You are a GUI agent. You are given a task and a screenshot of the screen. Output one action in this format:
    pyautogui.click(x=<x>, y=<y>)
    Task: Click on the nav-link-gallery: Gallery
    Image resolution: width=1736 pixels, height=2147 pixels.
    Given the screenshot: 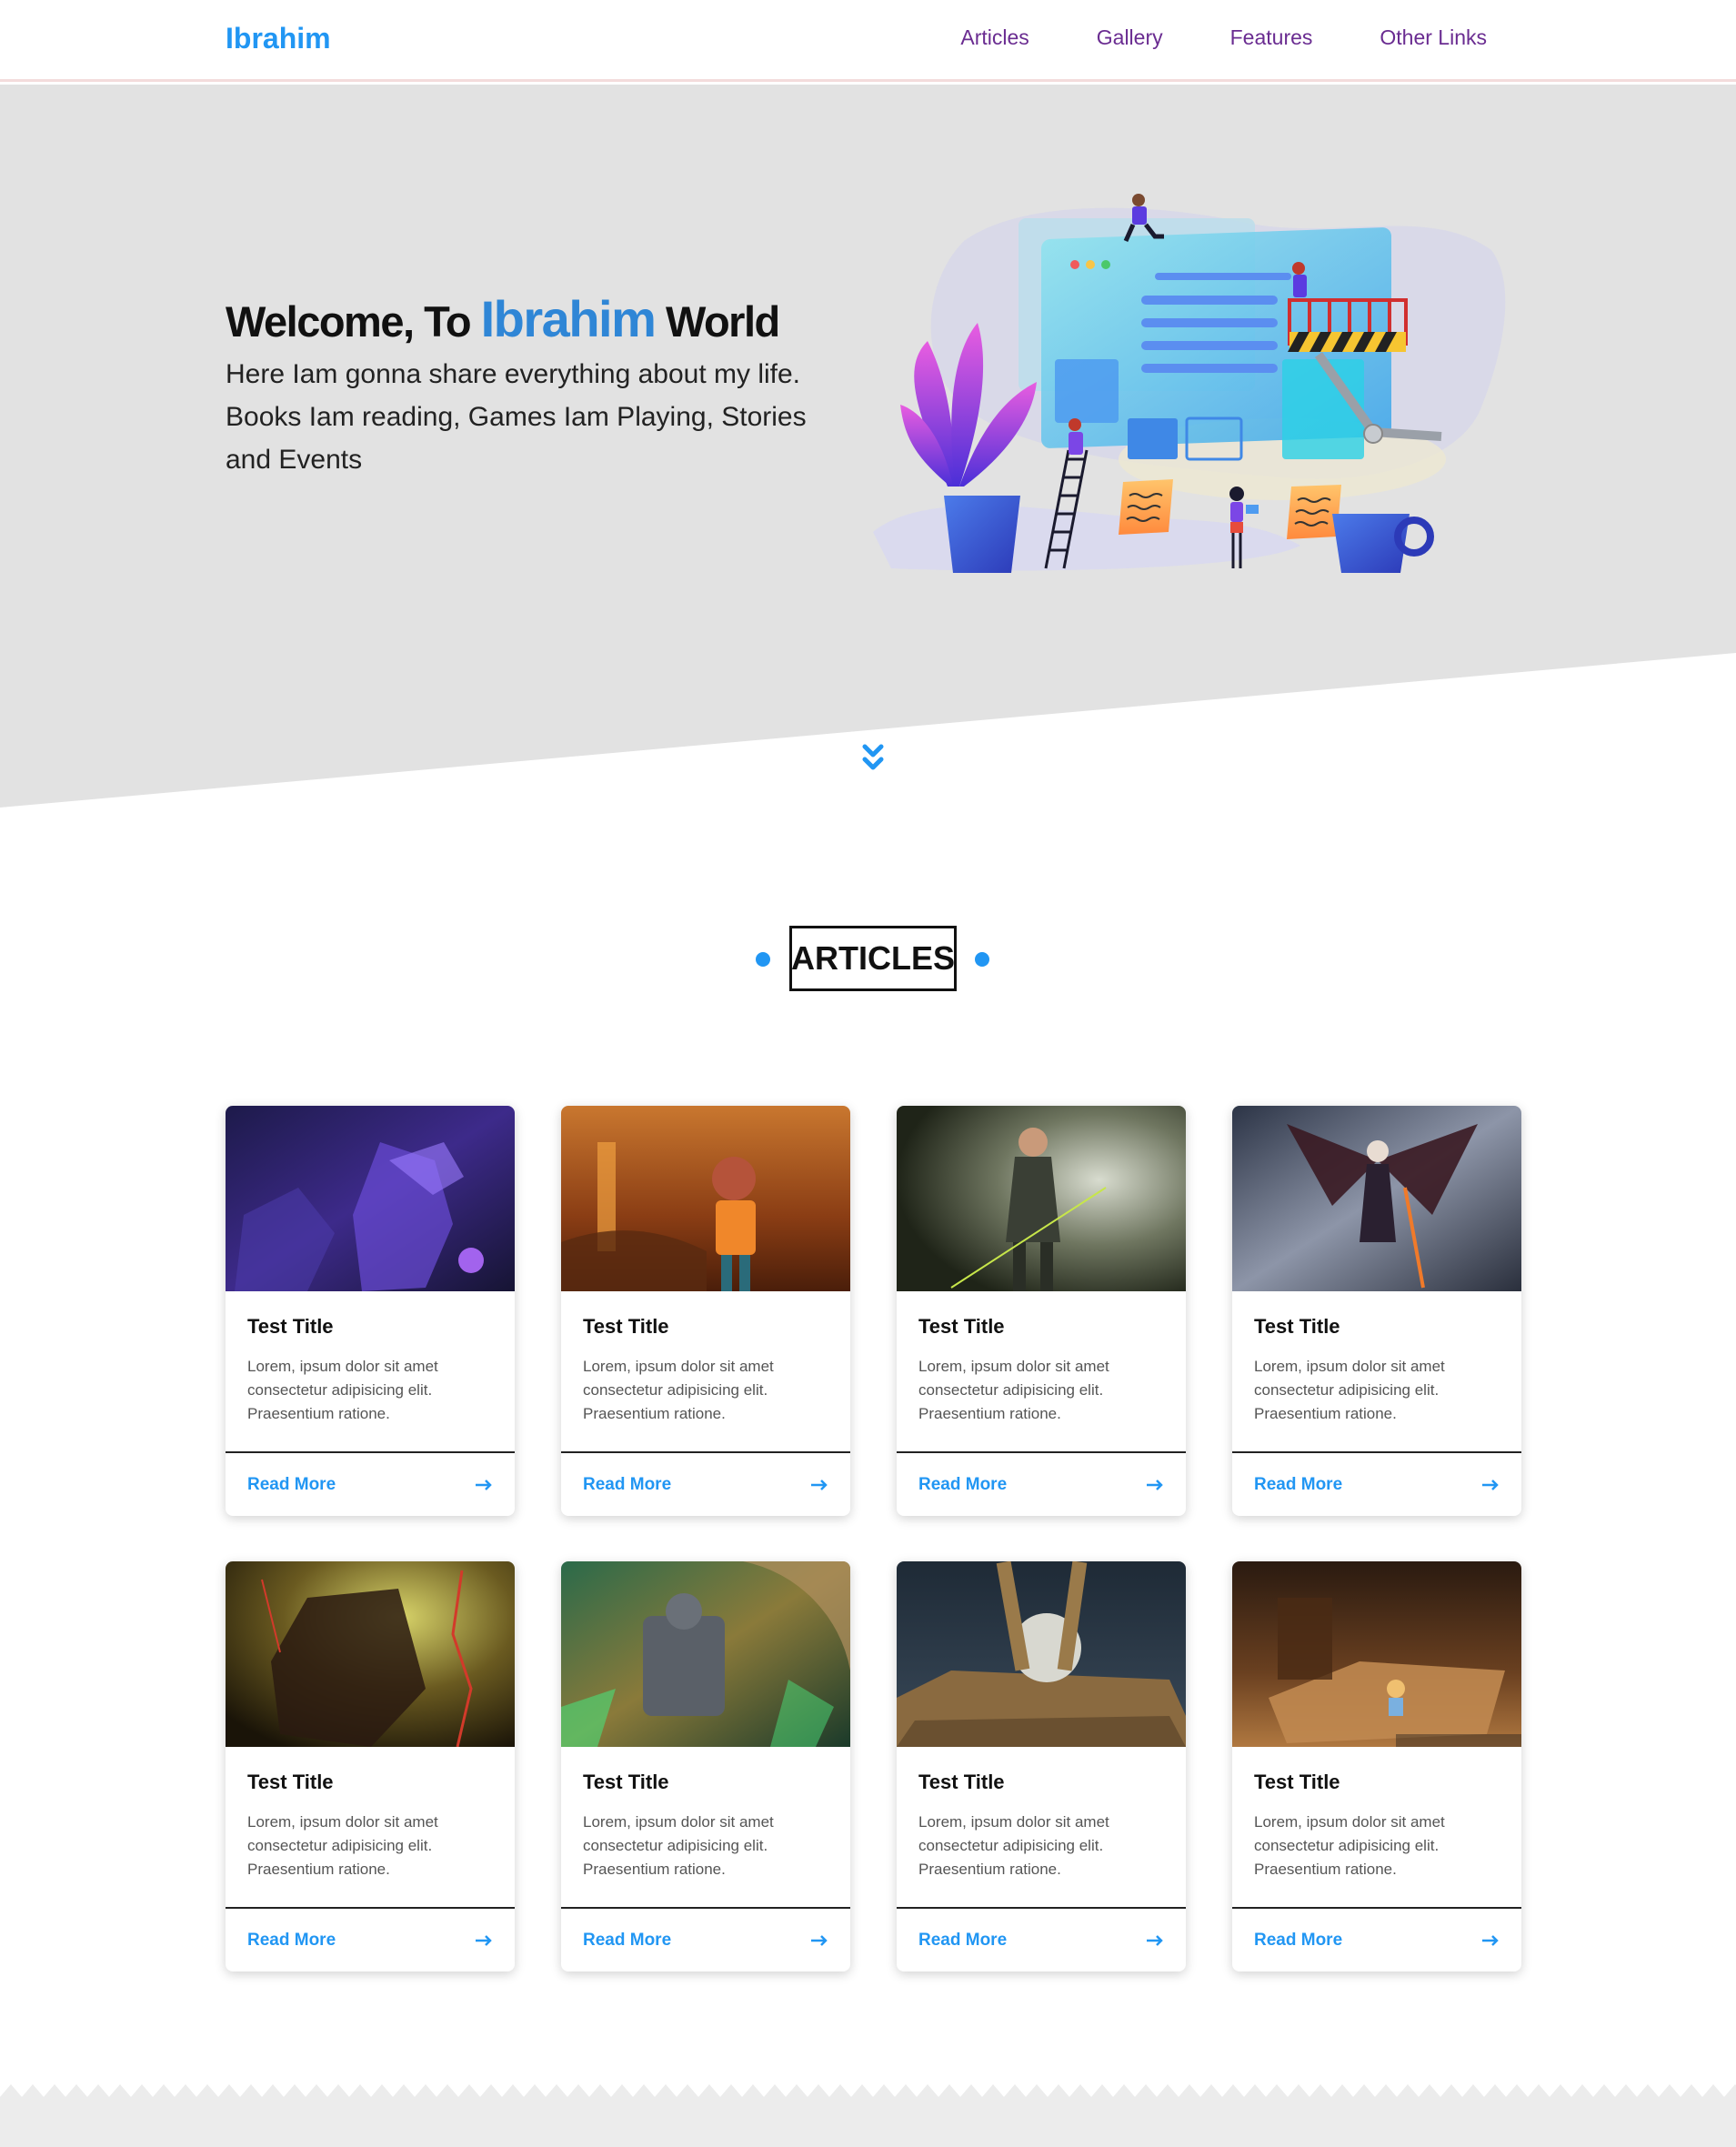 What is the action you would take?
    pyautogui.click(x=1130, y=37)
    